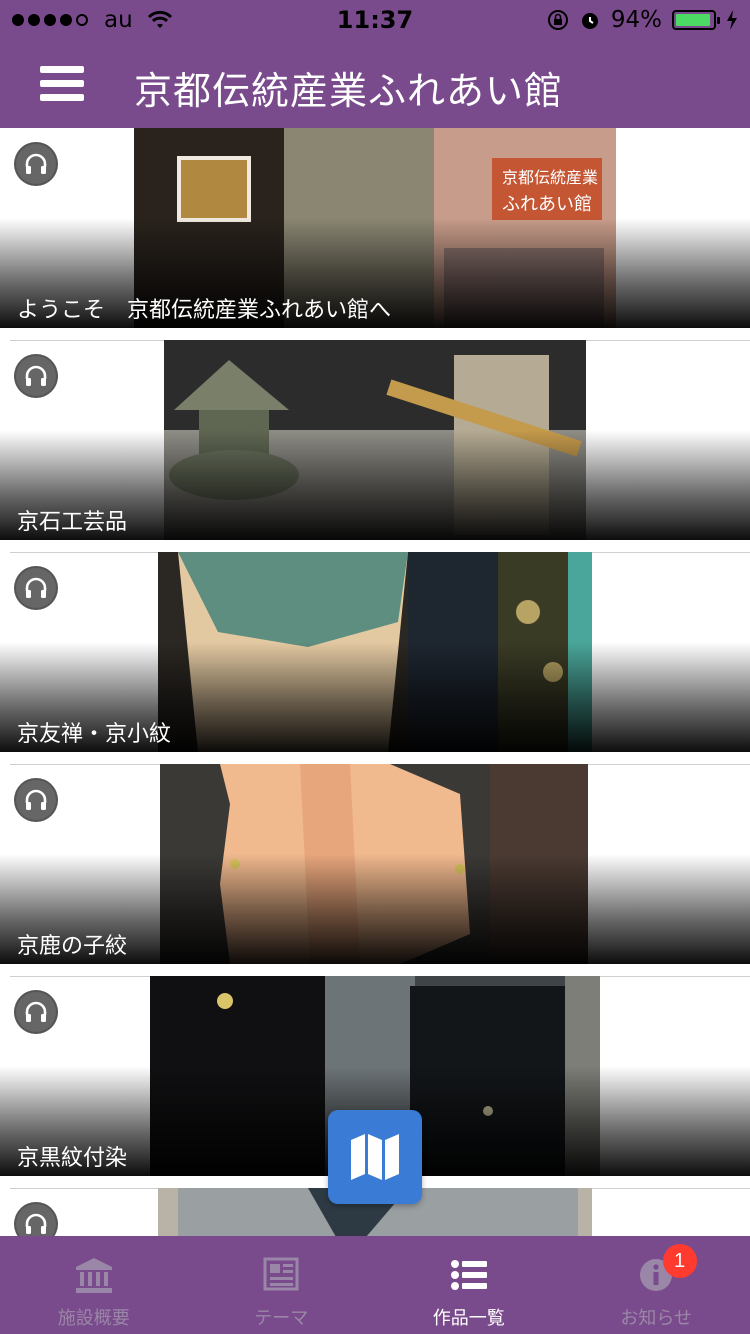 This screenshot has height=1334, width=750. Describe the element at coordinates (72, 1158) in the screenshot. I see `item-title: 京黒紋付染` at that location.